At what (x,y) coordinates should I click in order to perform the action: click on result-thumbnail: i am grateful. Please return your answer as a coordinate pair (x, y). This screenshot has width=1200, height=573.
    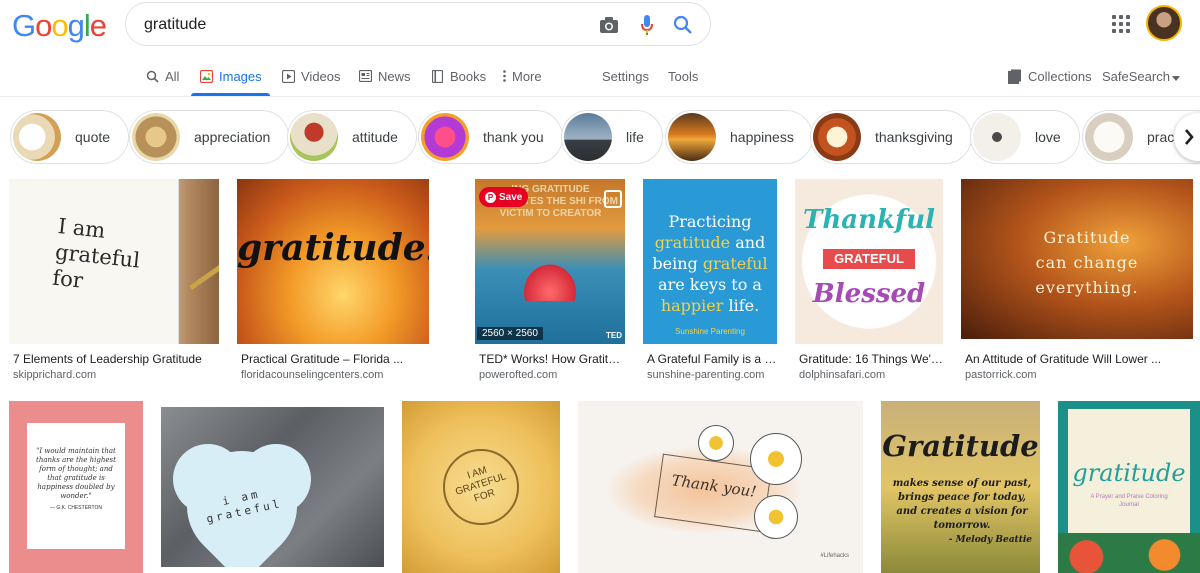
    Looking at the image, I should click on (272, 487).